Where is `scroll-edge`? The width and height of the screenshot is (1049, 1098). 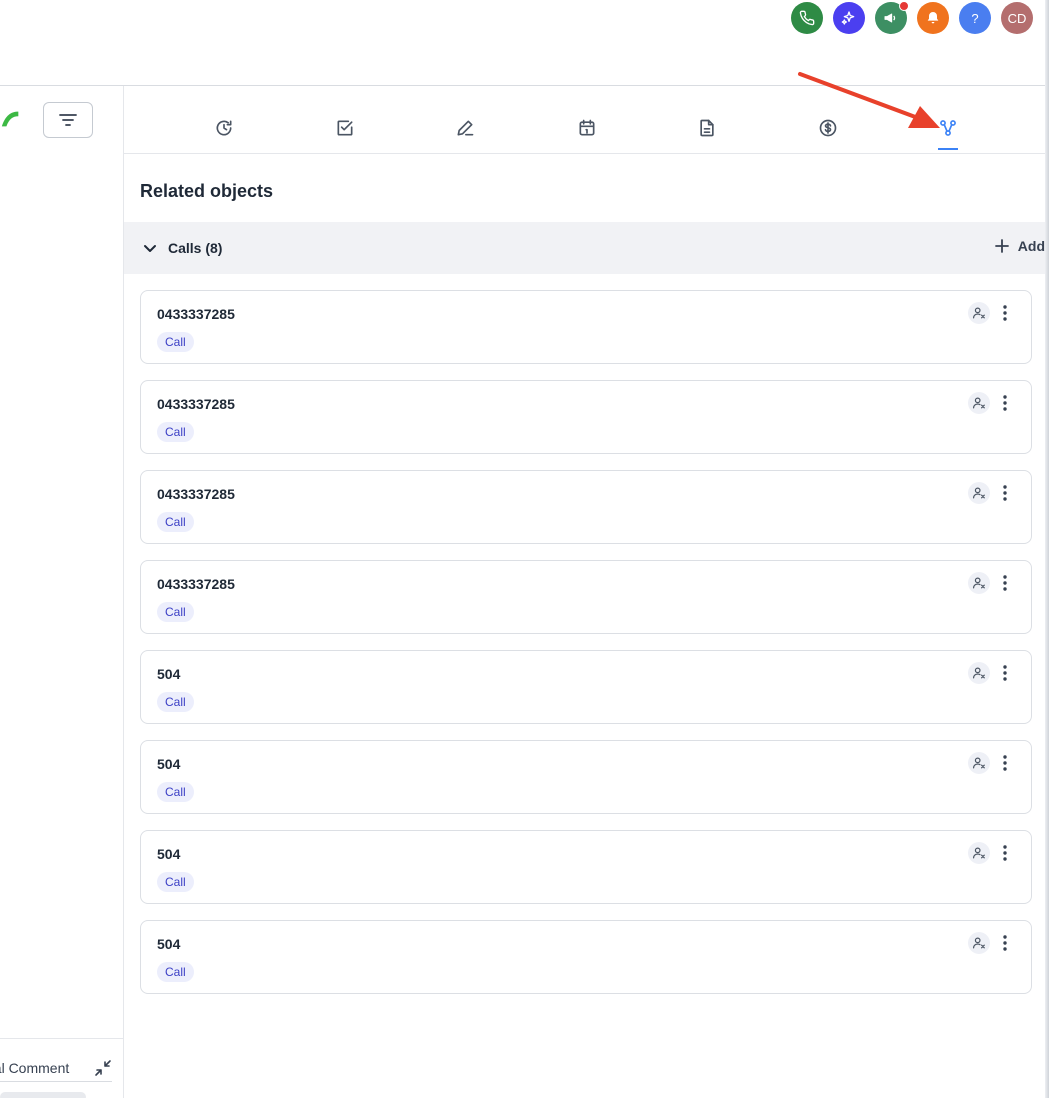
scroll-edge is located at coordinates (1047, 549).